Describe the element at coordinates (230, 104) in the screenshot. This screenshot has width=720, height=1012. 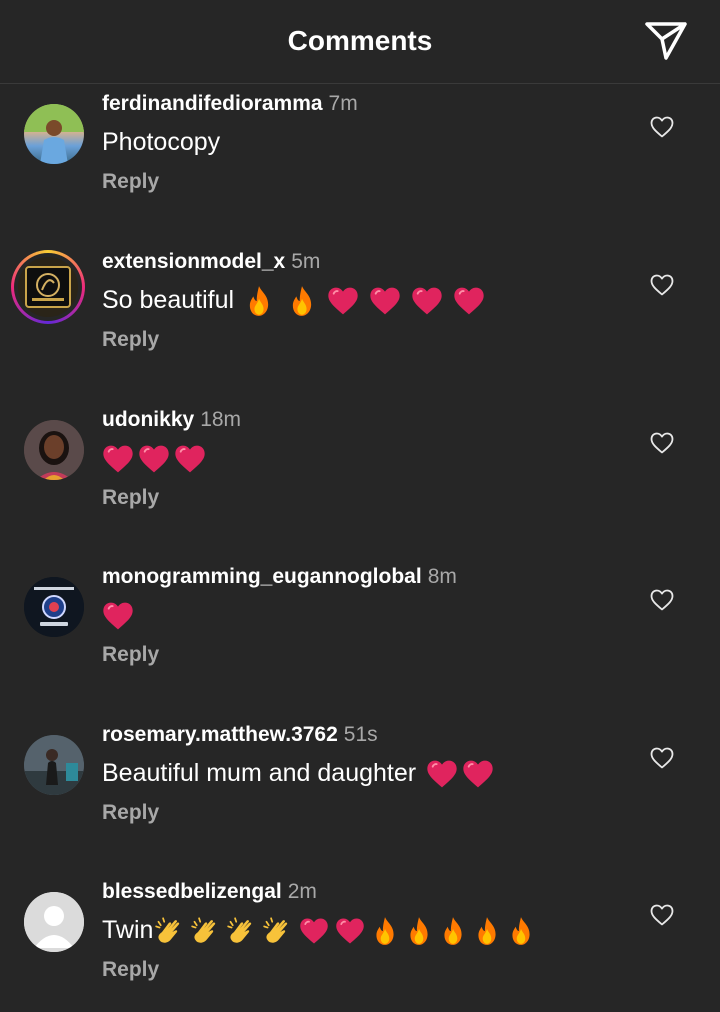
I see `comment-username: ferdinandifedioramma 7m` at that location.